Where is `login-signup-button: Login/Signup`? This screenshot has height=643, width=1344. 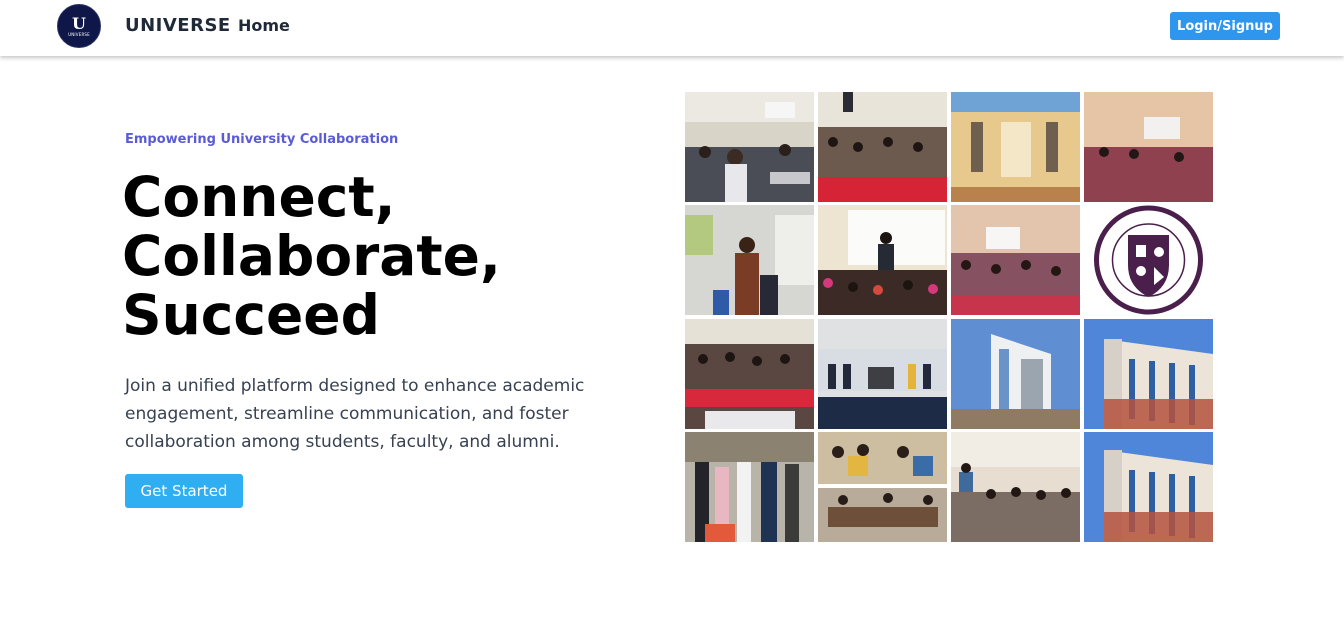 login-signup-button: Login/Signup is located at coordinates (1225, 26).